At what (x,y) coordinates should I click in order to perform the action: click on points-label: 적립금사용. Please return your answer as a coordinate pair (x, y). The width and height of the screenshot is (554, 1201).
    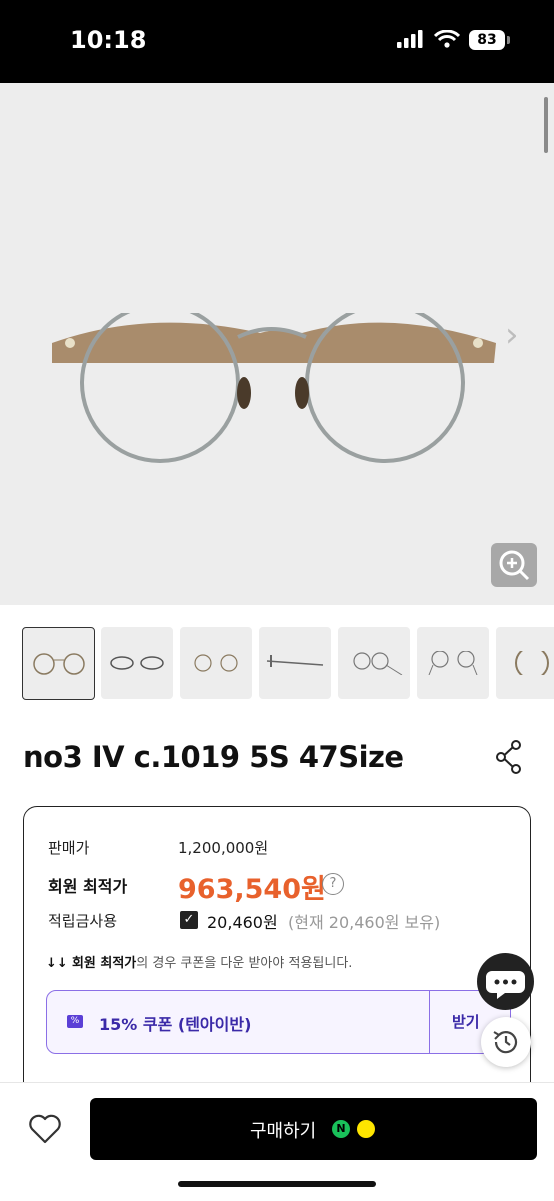
    Looking at the image, I should click on (83, 921).